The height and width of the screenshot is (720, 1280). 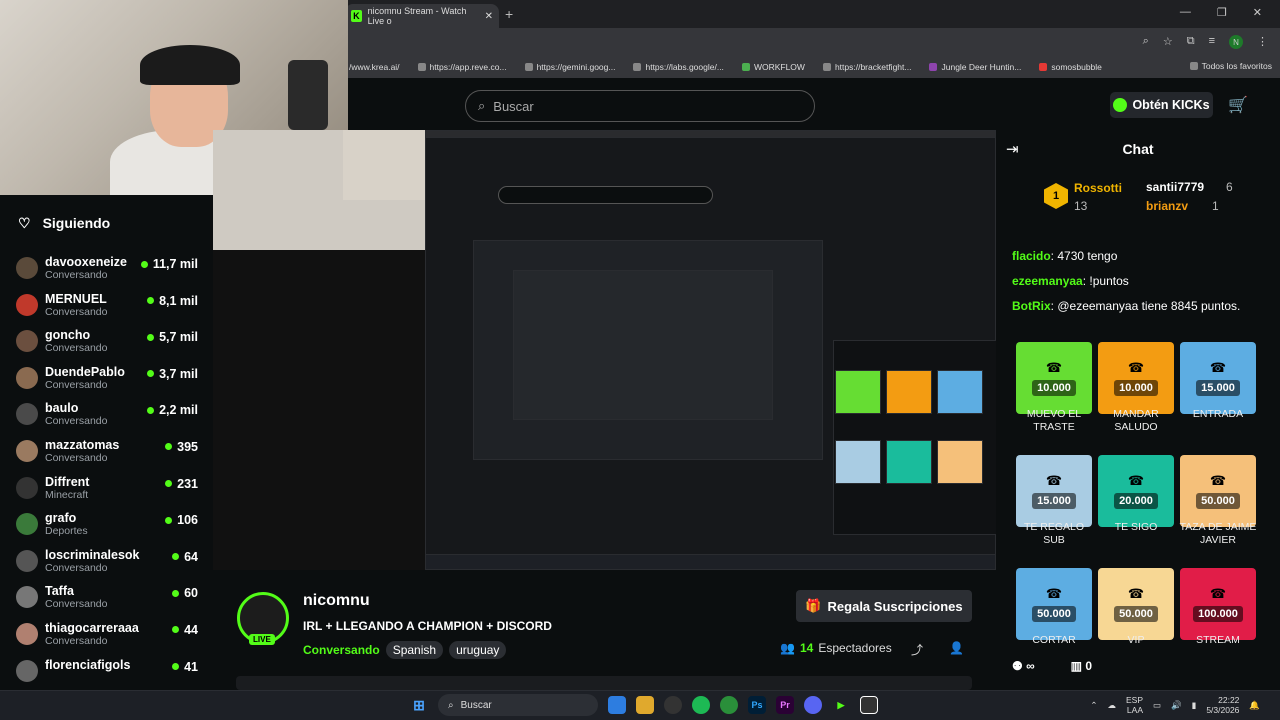 What do you see at coordinates (1047, 281) in the screenshot?
I see `chat-user: ezeemanyaa` at bounding box center [1047, 281].